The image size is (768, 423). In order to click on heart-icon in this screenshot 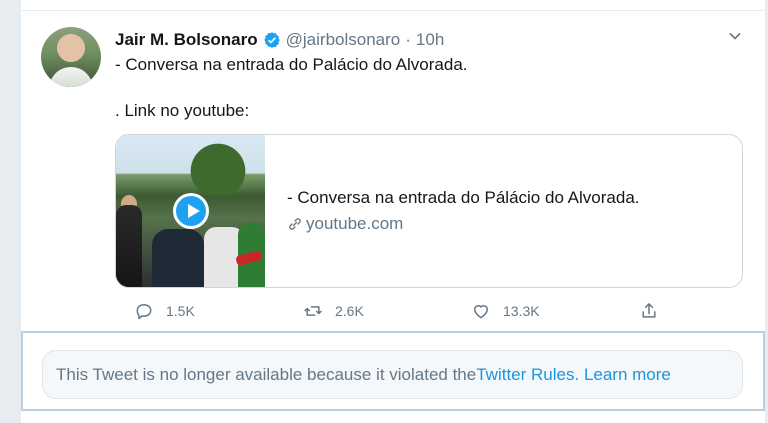, I will do `click(481, 312)`.